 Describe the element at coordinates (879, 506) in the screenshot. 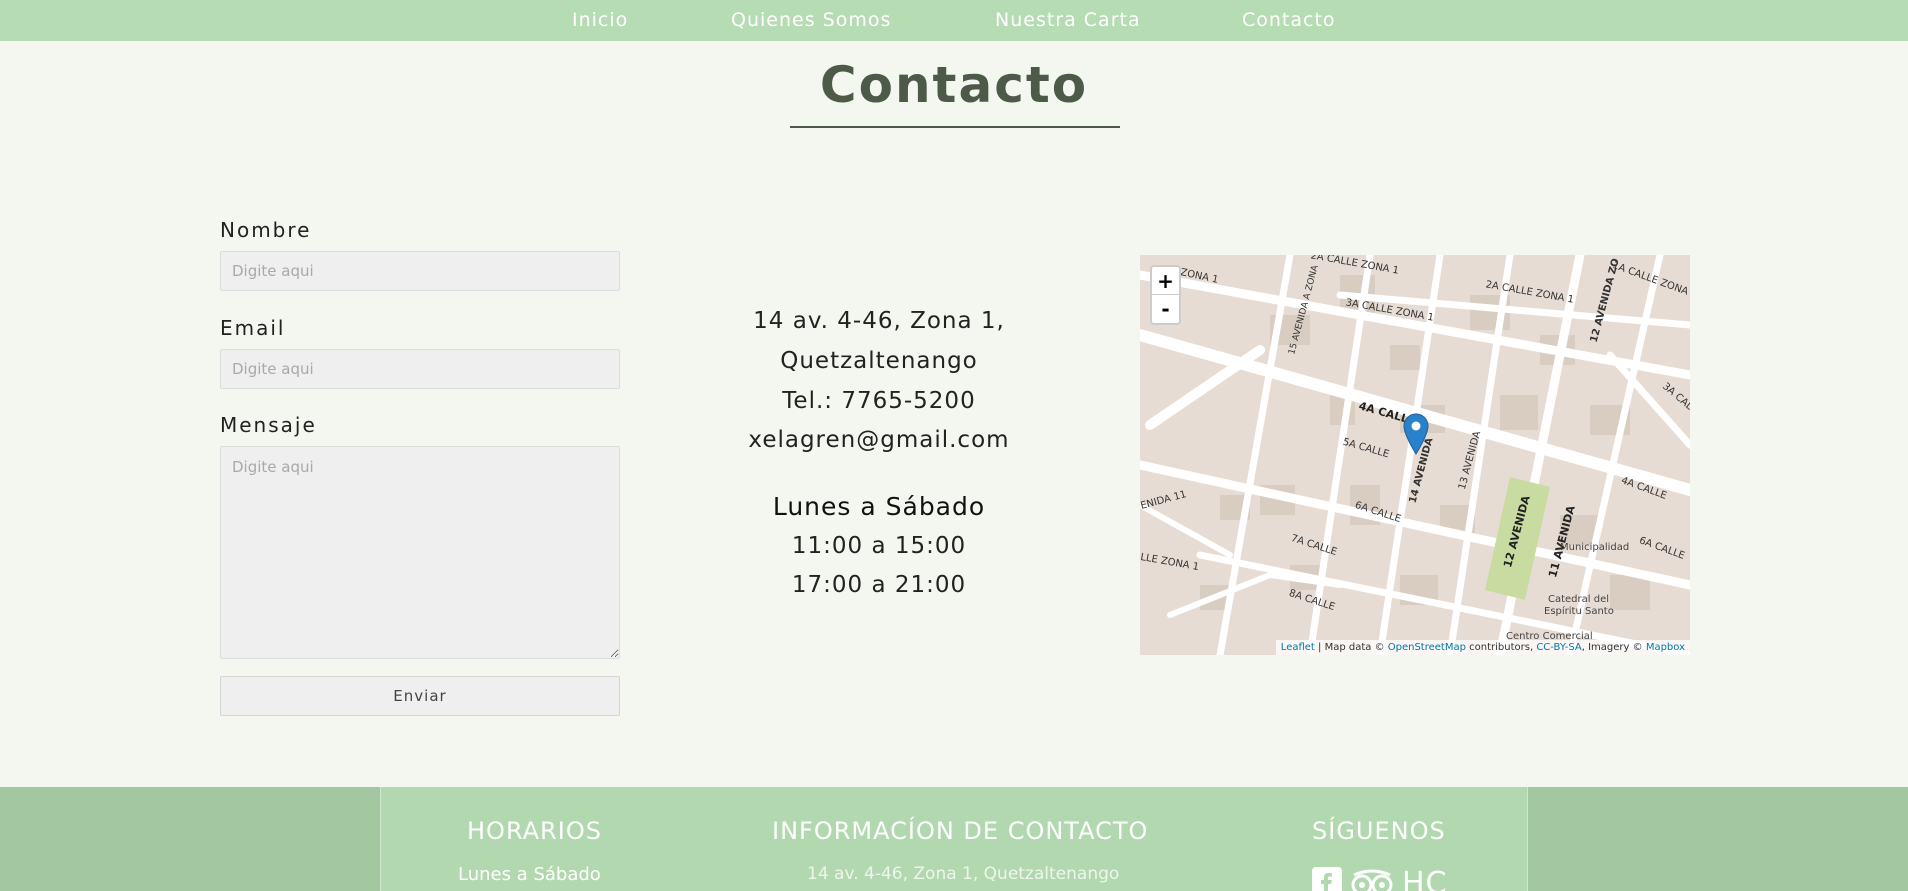

I see `opening-days: Lunes a Sábado` at that location.